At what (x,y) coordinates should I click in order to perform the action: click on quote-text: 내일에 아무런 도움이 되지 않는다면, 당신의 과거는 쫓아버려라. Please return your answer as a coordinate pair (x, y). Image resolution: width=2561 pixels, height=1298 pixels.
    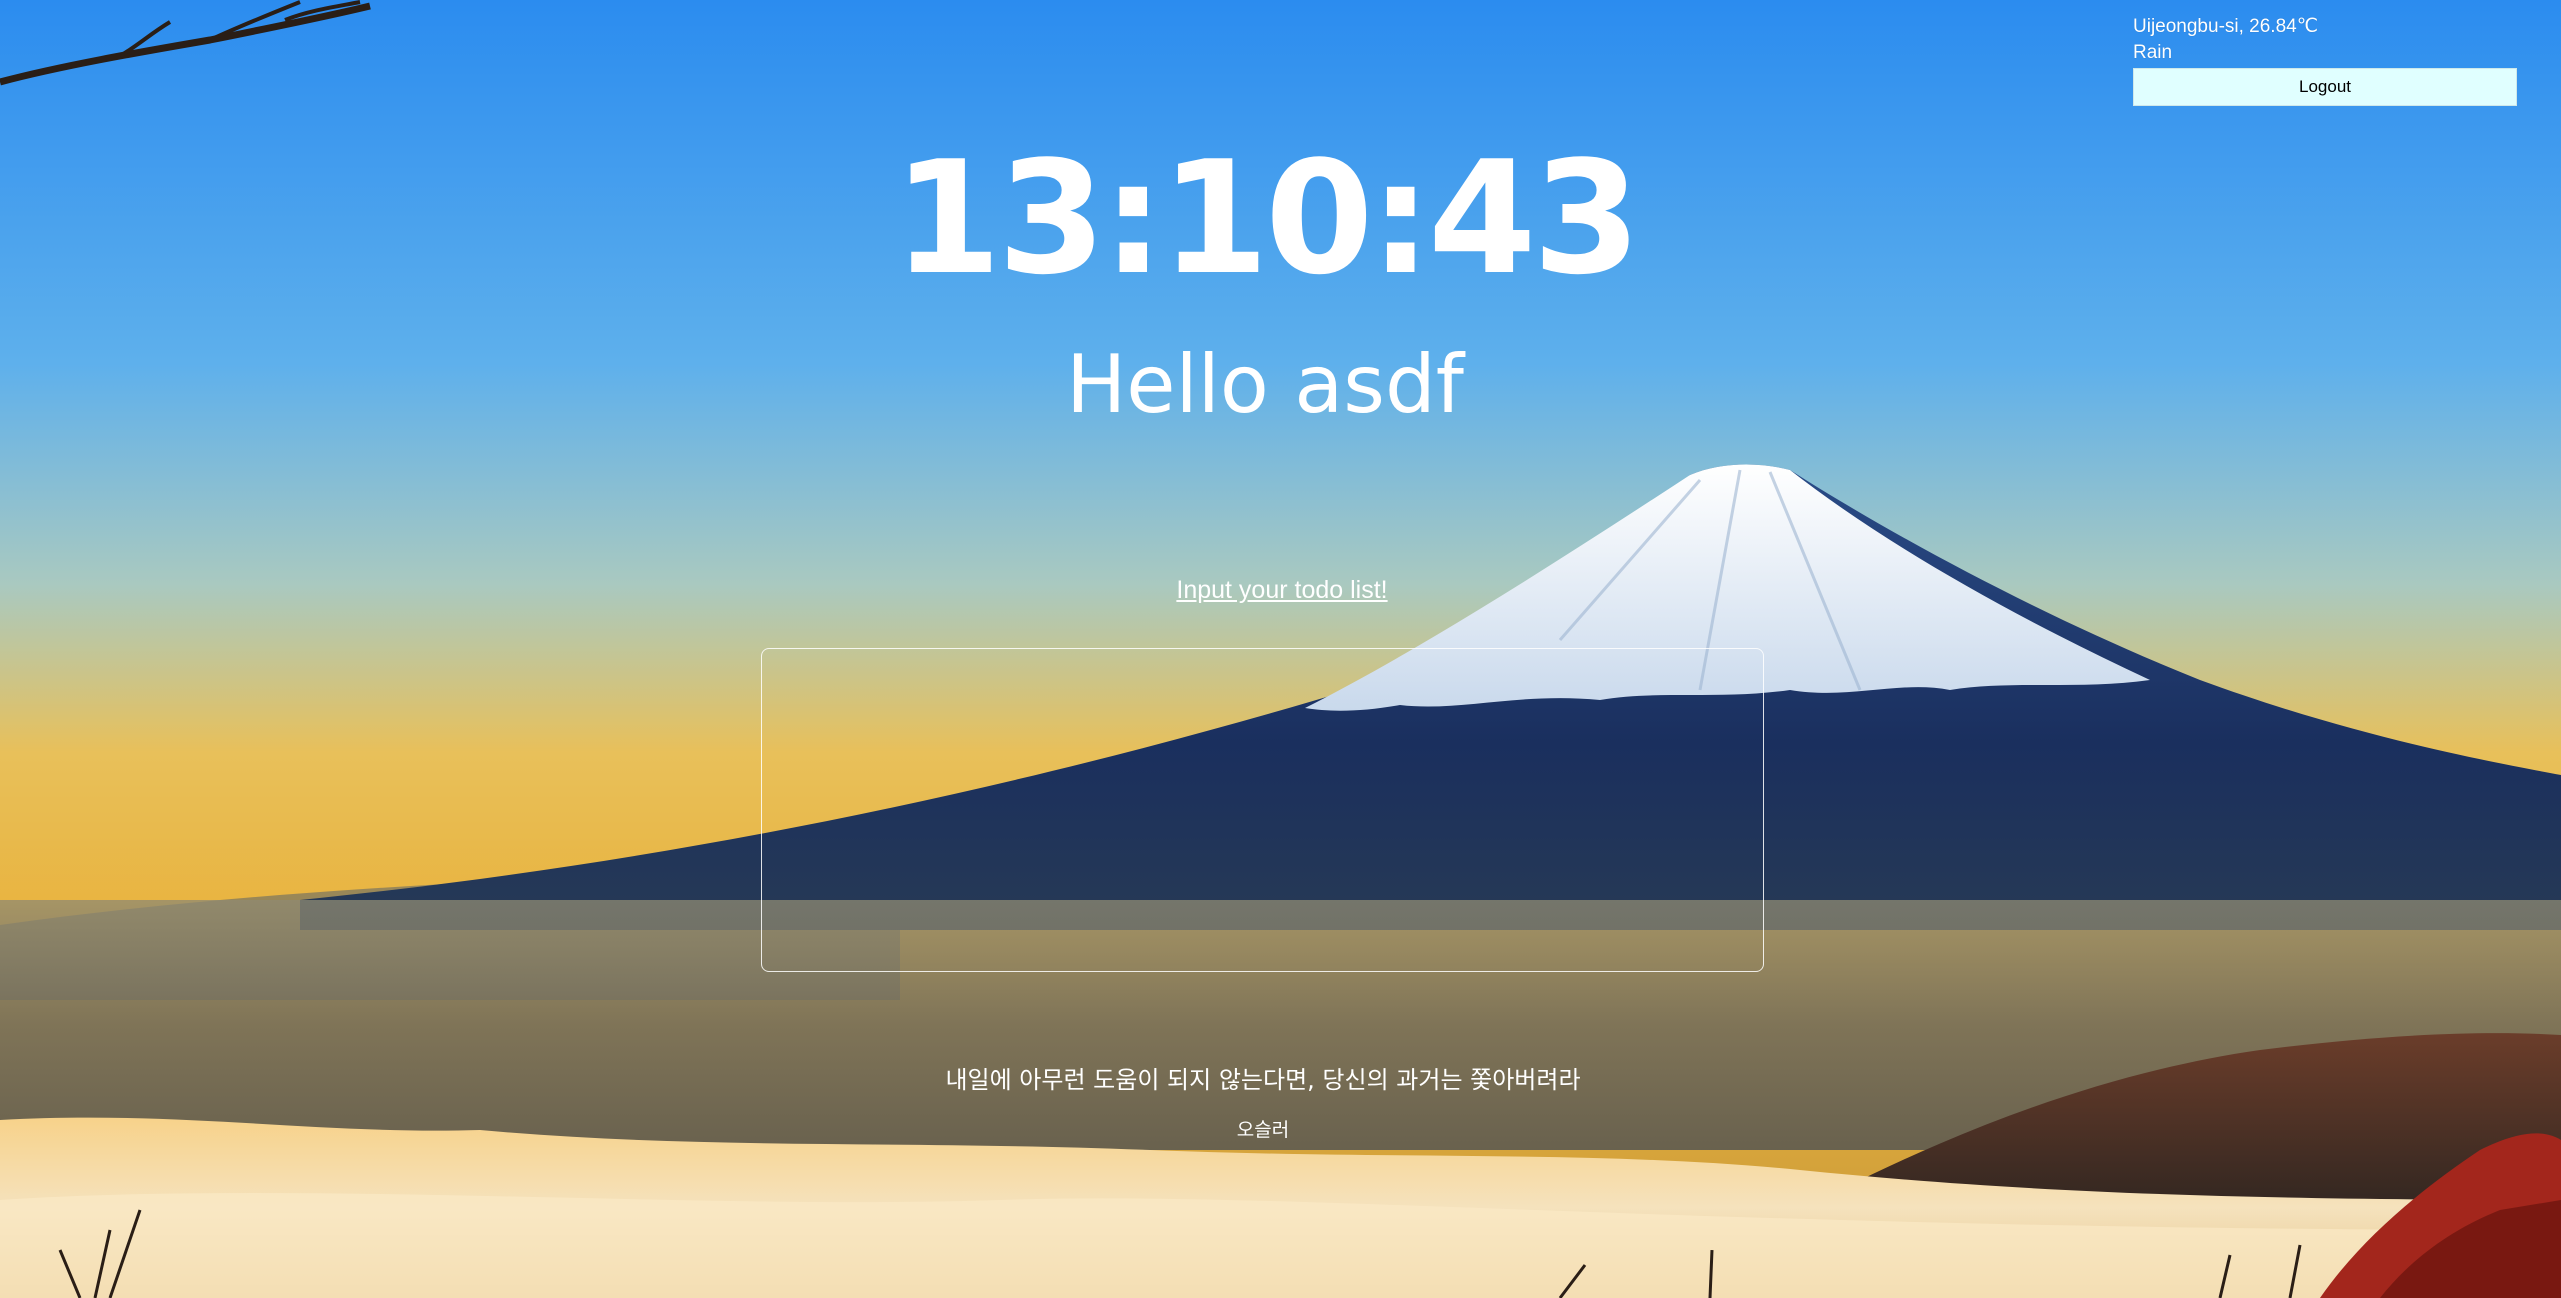
    Looking at the image, I should click on (1263, 1080).